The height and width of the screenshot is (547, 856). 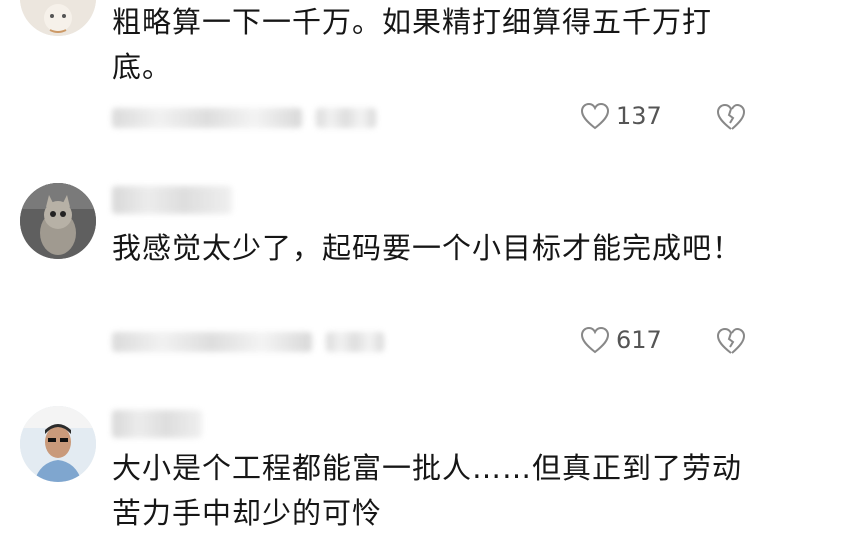 I want to click on avatar-cartoon-icon, so click(x=58, y=18).